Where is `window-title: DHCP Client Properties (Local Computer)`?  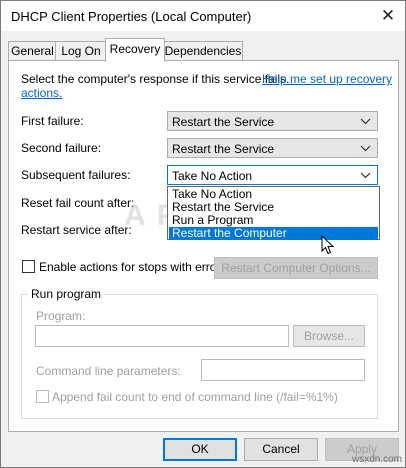 window-title: DHCP Client Properties (Local Computer) is located at coordinates (131, 16).